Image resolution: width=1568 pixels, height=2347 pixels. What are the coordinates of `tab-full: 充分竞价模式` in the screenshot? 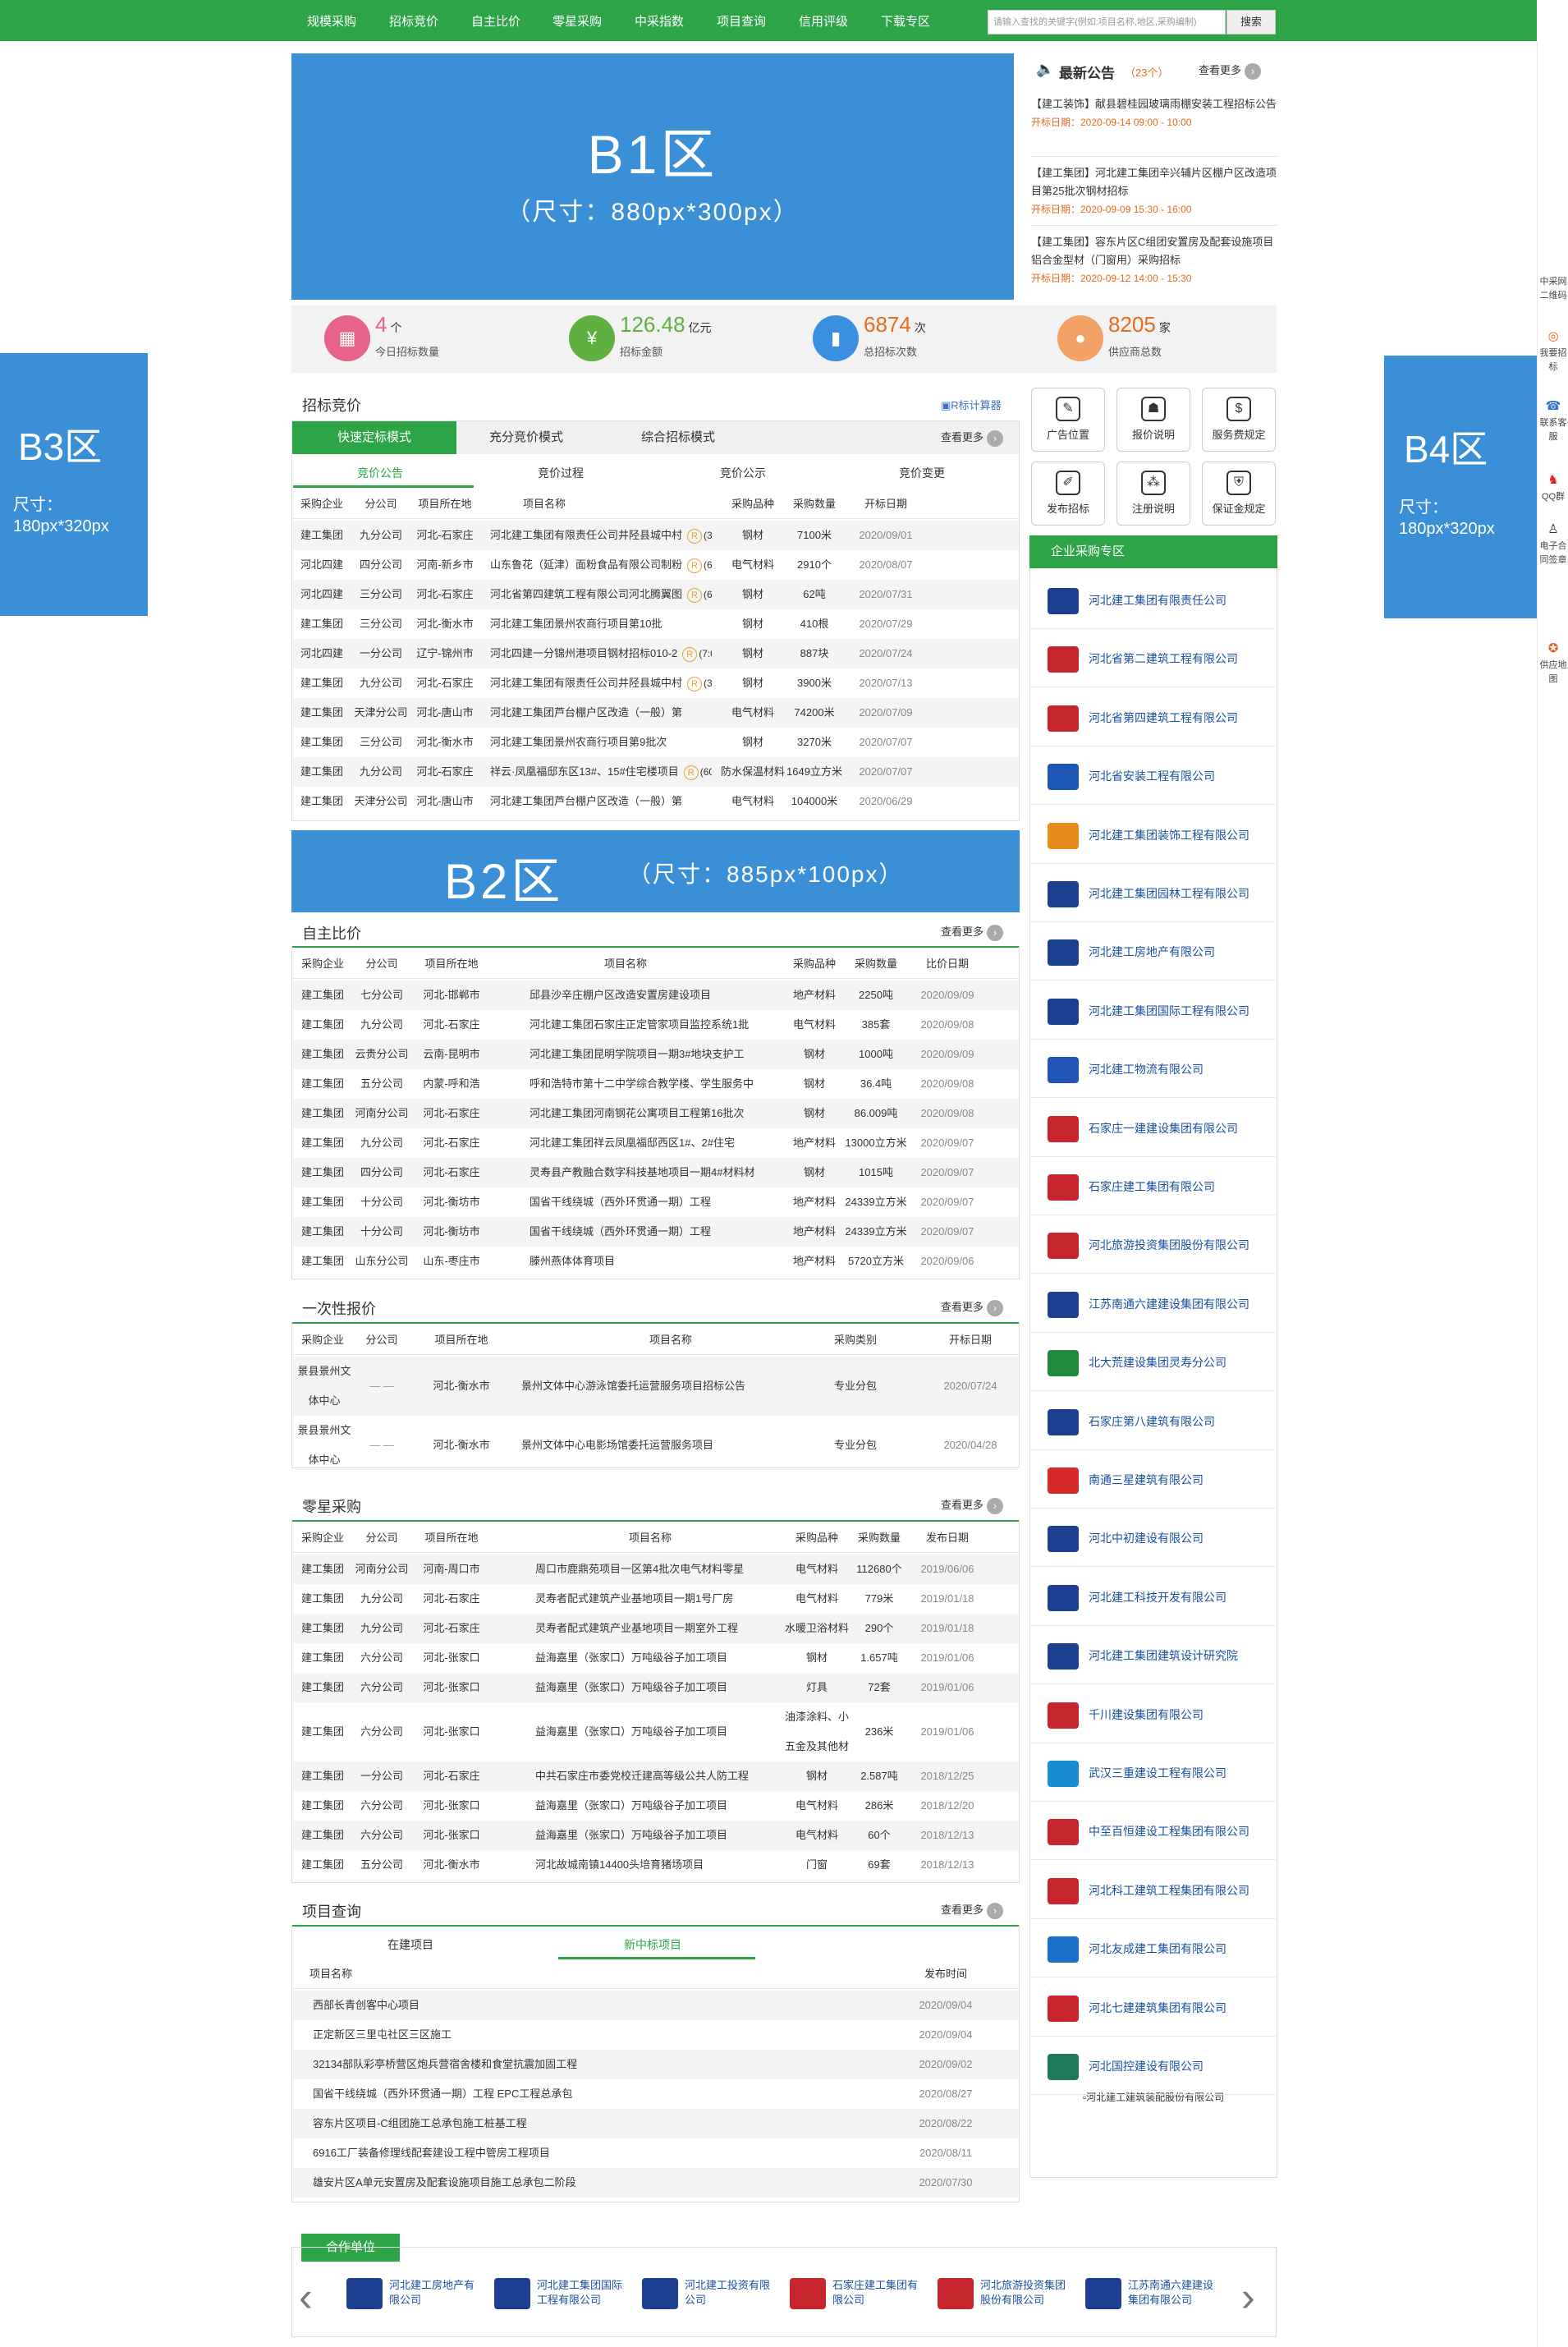 It's located at (526, 437).